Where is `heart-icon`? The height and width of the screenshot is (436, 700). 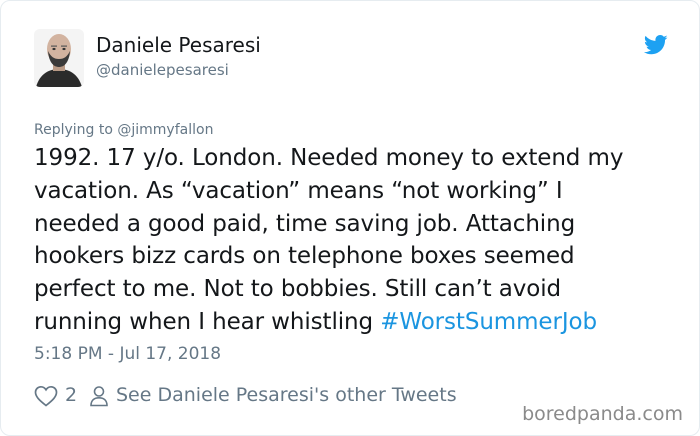
heart-icon is located at coordinates (46, 396).